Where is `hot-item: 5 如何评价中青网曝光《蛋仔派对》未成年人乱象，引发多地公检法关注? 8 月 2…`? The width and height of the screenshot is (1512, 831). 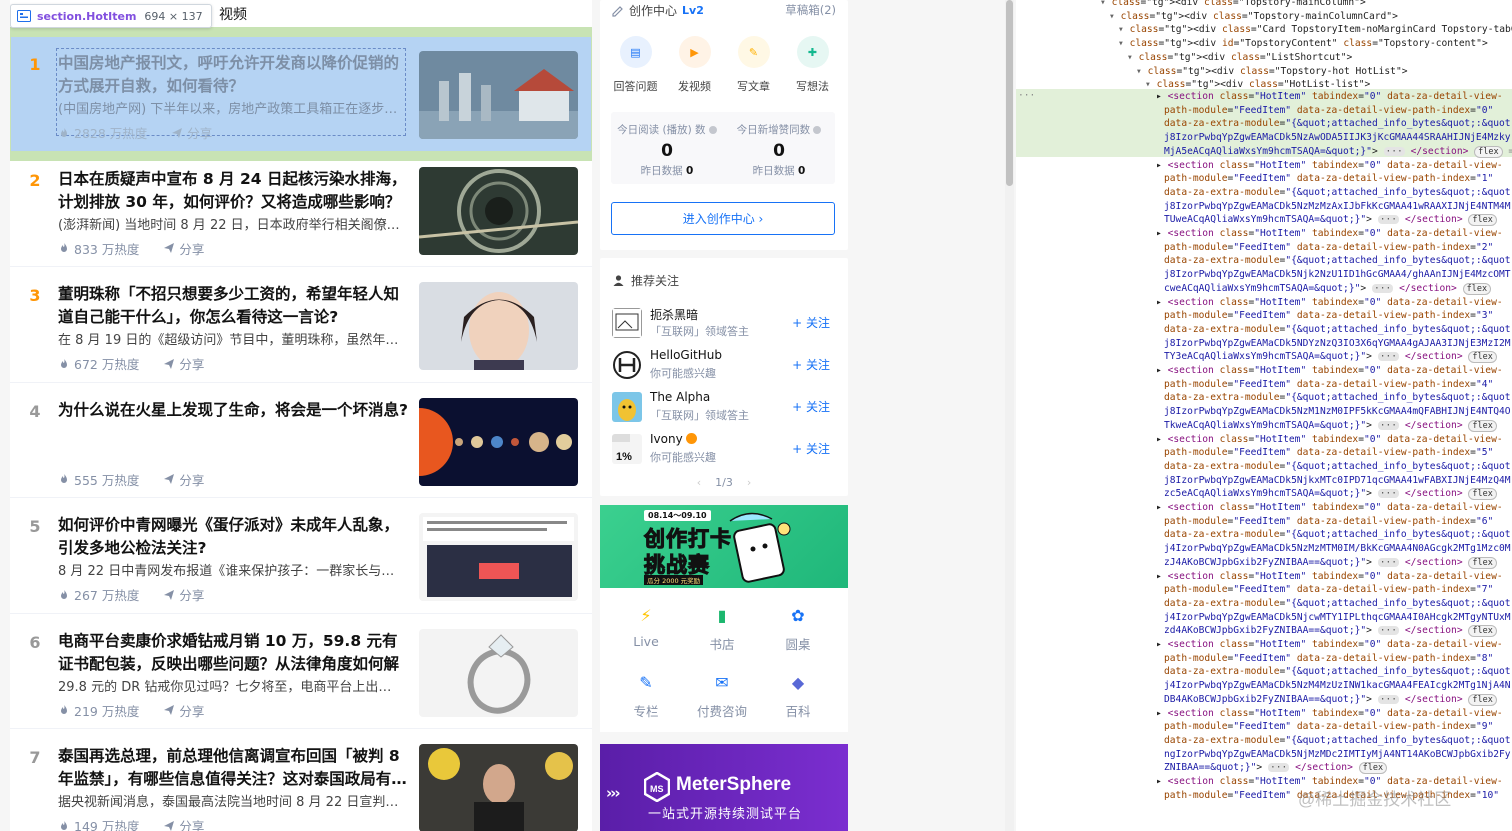 hot-item: 5 如何评价中青网曝光《蛋仔派对》未成年人乱象，引发多地公检法关注? 8 月 2… is located at coordinates (301, 556).